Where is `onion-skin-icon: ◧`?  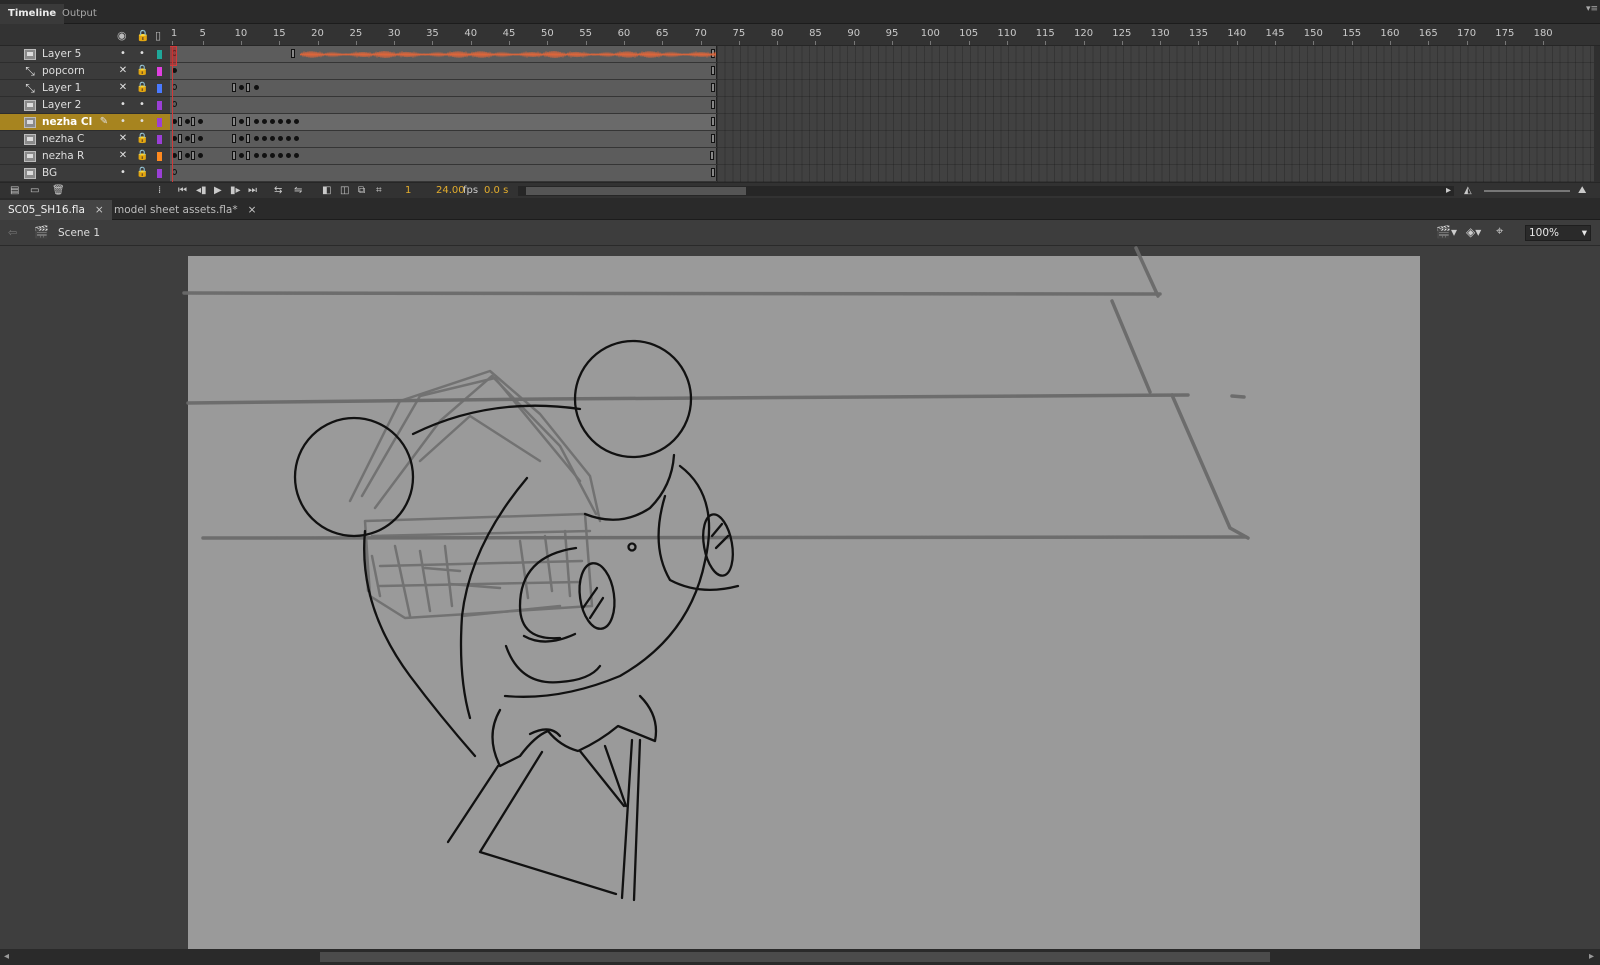
onion-skin-icon: ◧ is located at coordinates (326, 191).